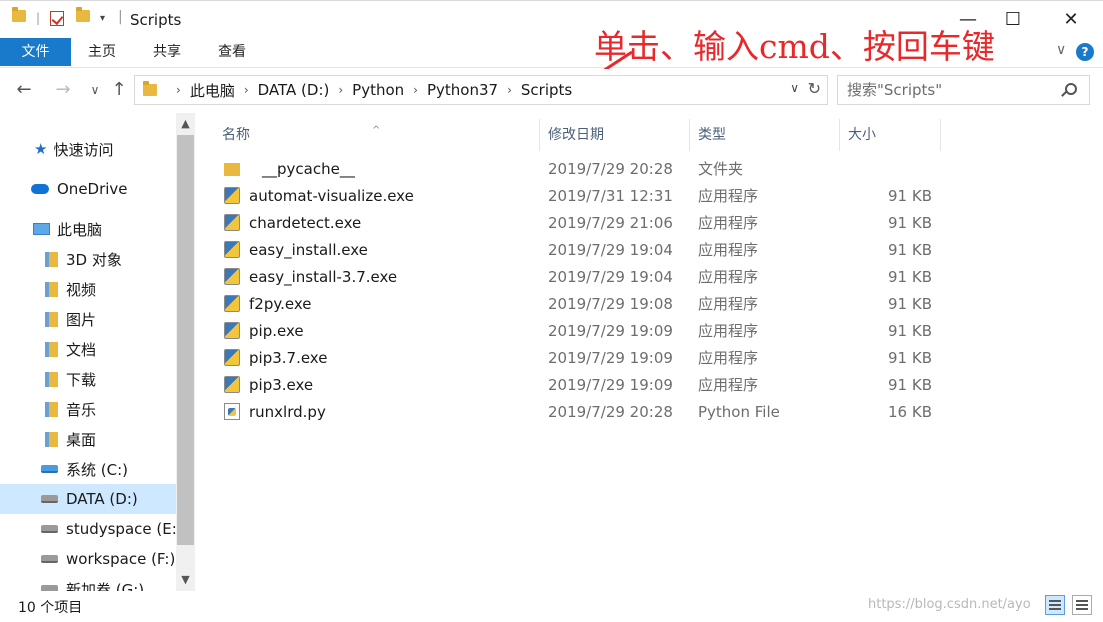 This screenshot has height=622, width=1103. What do you see at coordinates (546, 90) in the screenshot?
I see `breadcrumb-scripts: Scripts` at bounding box center [546, 90].